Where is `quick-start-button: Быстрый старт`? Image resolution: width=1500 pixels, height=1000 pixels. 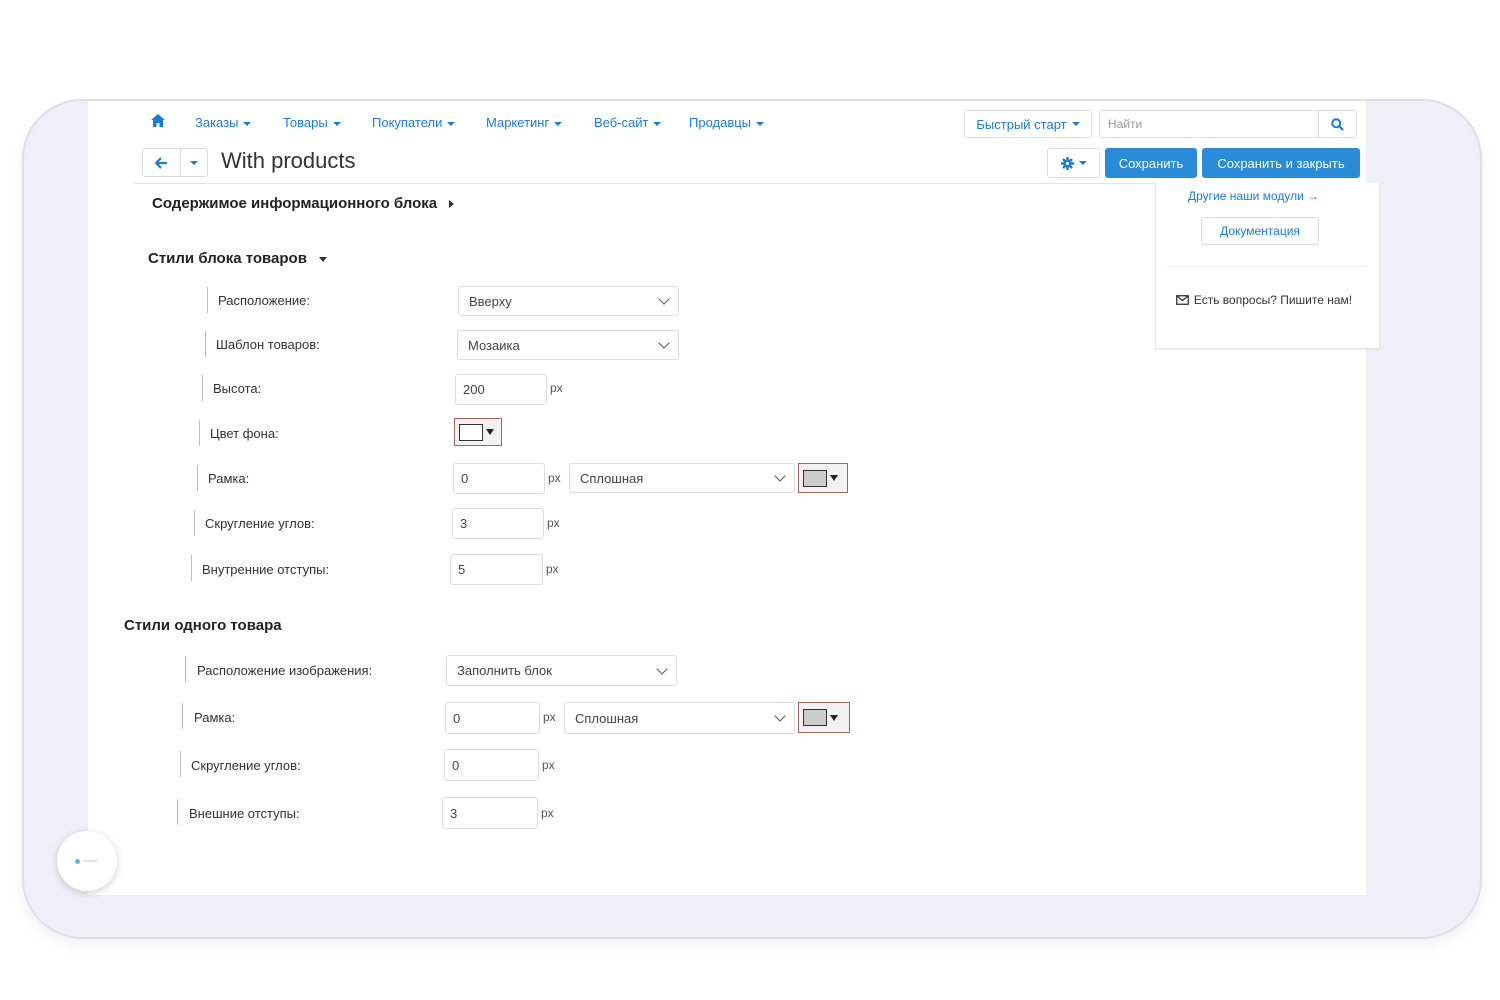 quick-start-button: Быстрый старт is located at coordinates (1028, 124).